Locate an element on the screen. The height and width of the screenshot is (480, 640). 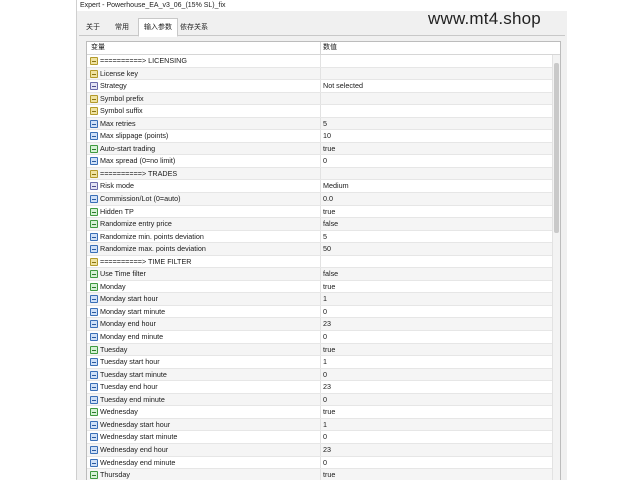
parameter-value: 50 is located at coordinates (327, 249).